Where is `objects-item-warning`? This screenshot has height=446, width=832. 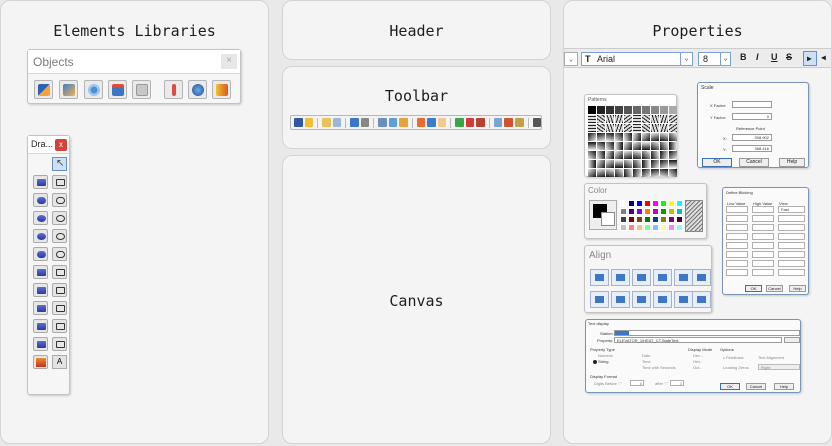 objects-item-warning is located at coordinates (43, 89).